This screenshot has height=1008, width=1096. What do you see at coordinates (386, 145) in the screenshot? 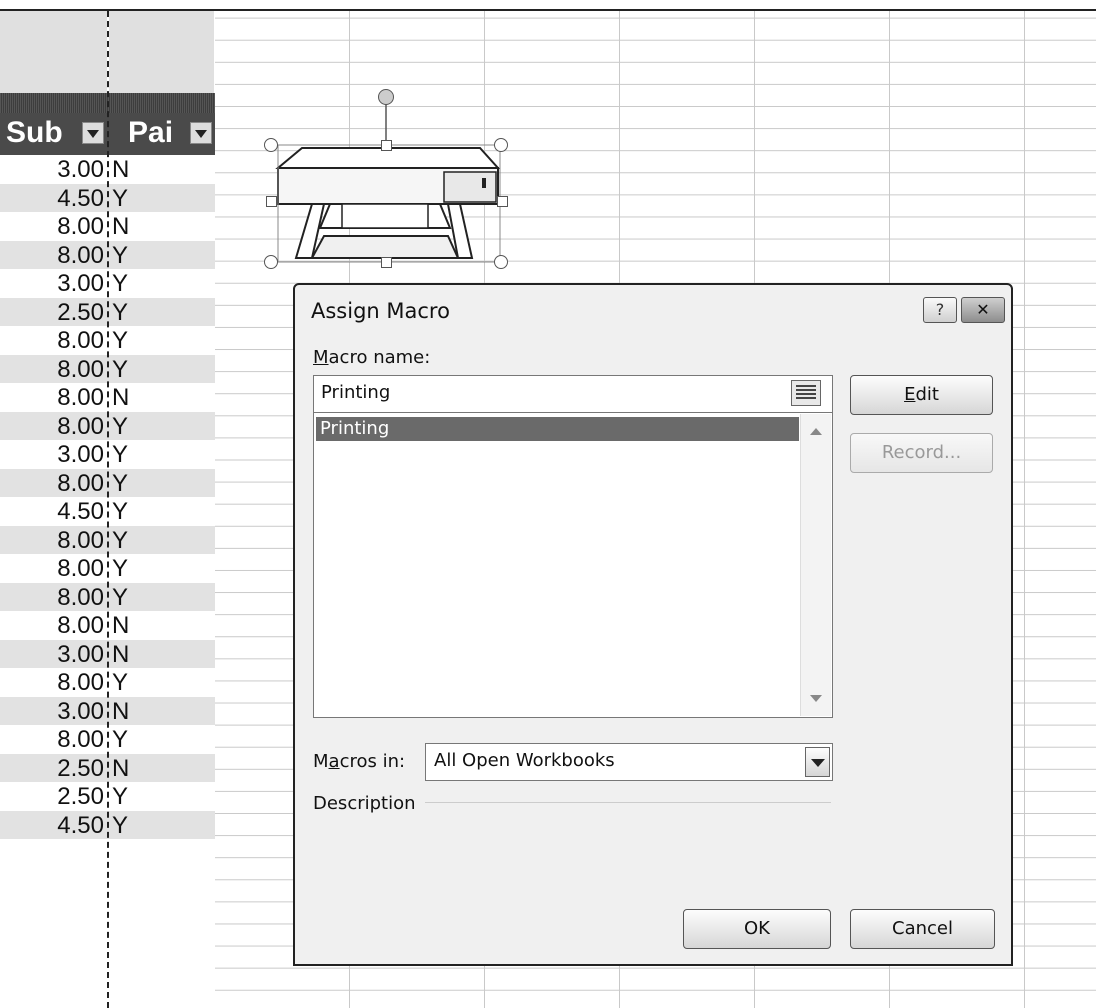
I see `resize-handle-n` at bounding box center [386, 145].